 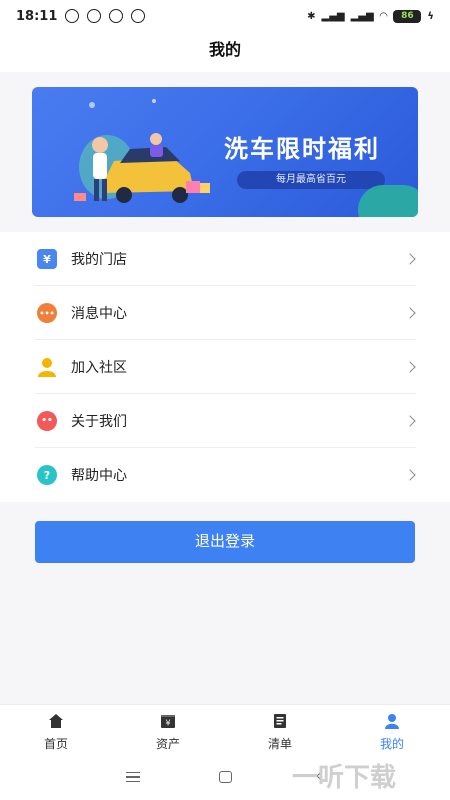 What do you see at coordinates (99, 476) in the screenshot?
I see `menu-item-label: 帮助中心` at bounding box center [99, 476].